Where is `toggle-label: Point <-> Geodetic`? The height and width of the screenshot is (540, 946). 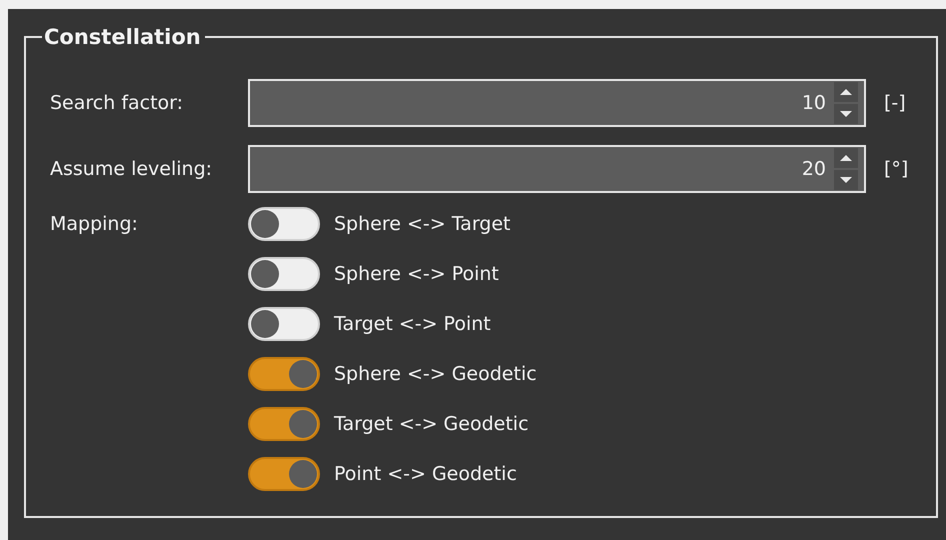
toggle-label: Point <-> Geodetic is located at coordinates (425, 474).